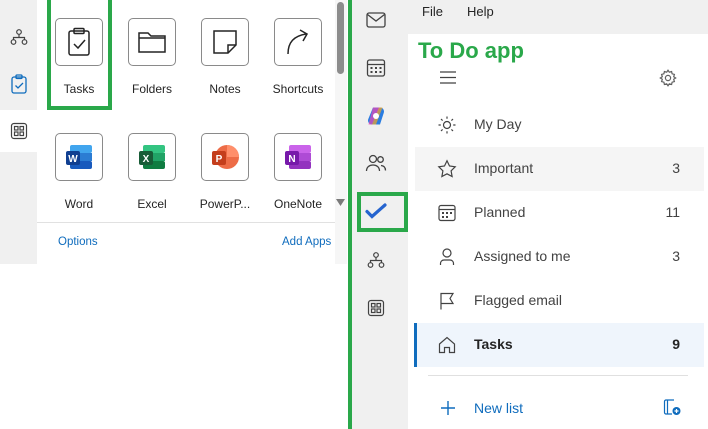 The width and height of the screenshot is (708, 429). What do you see at coordinates (146, 159) in the screenshot?
I see `svg-text: X` at bounding box center [146, 159].